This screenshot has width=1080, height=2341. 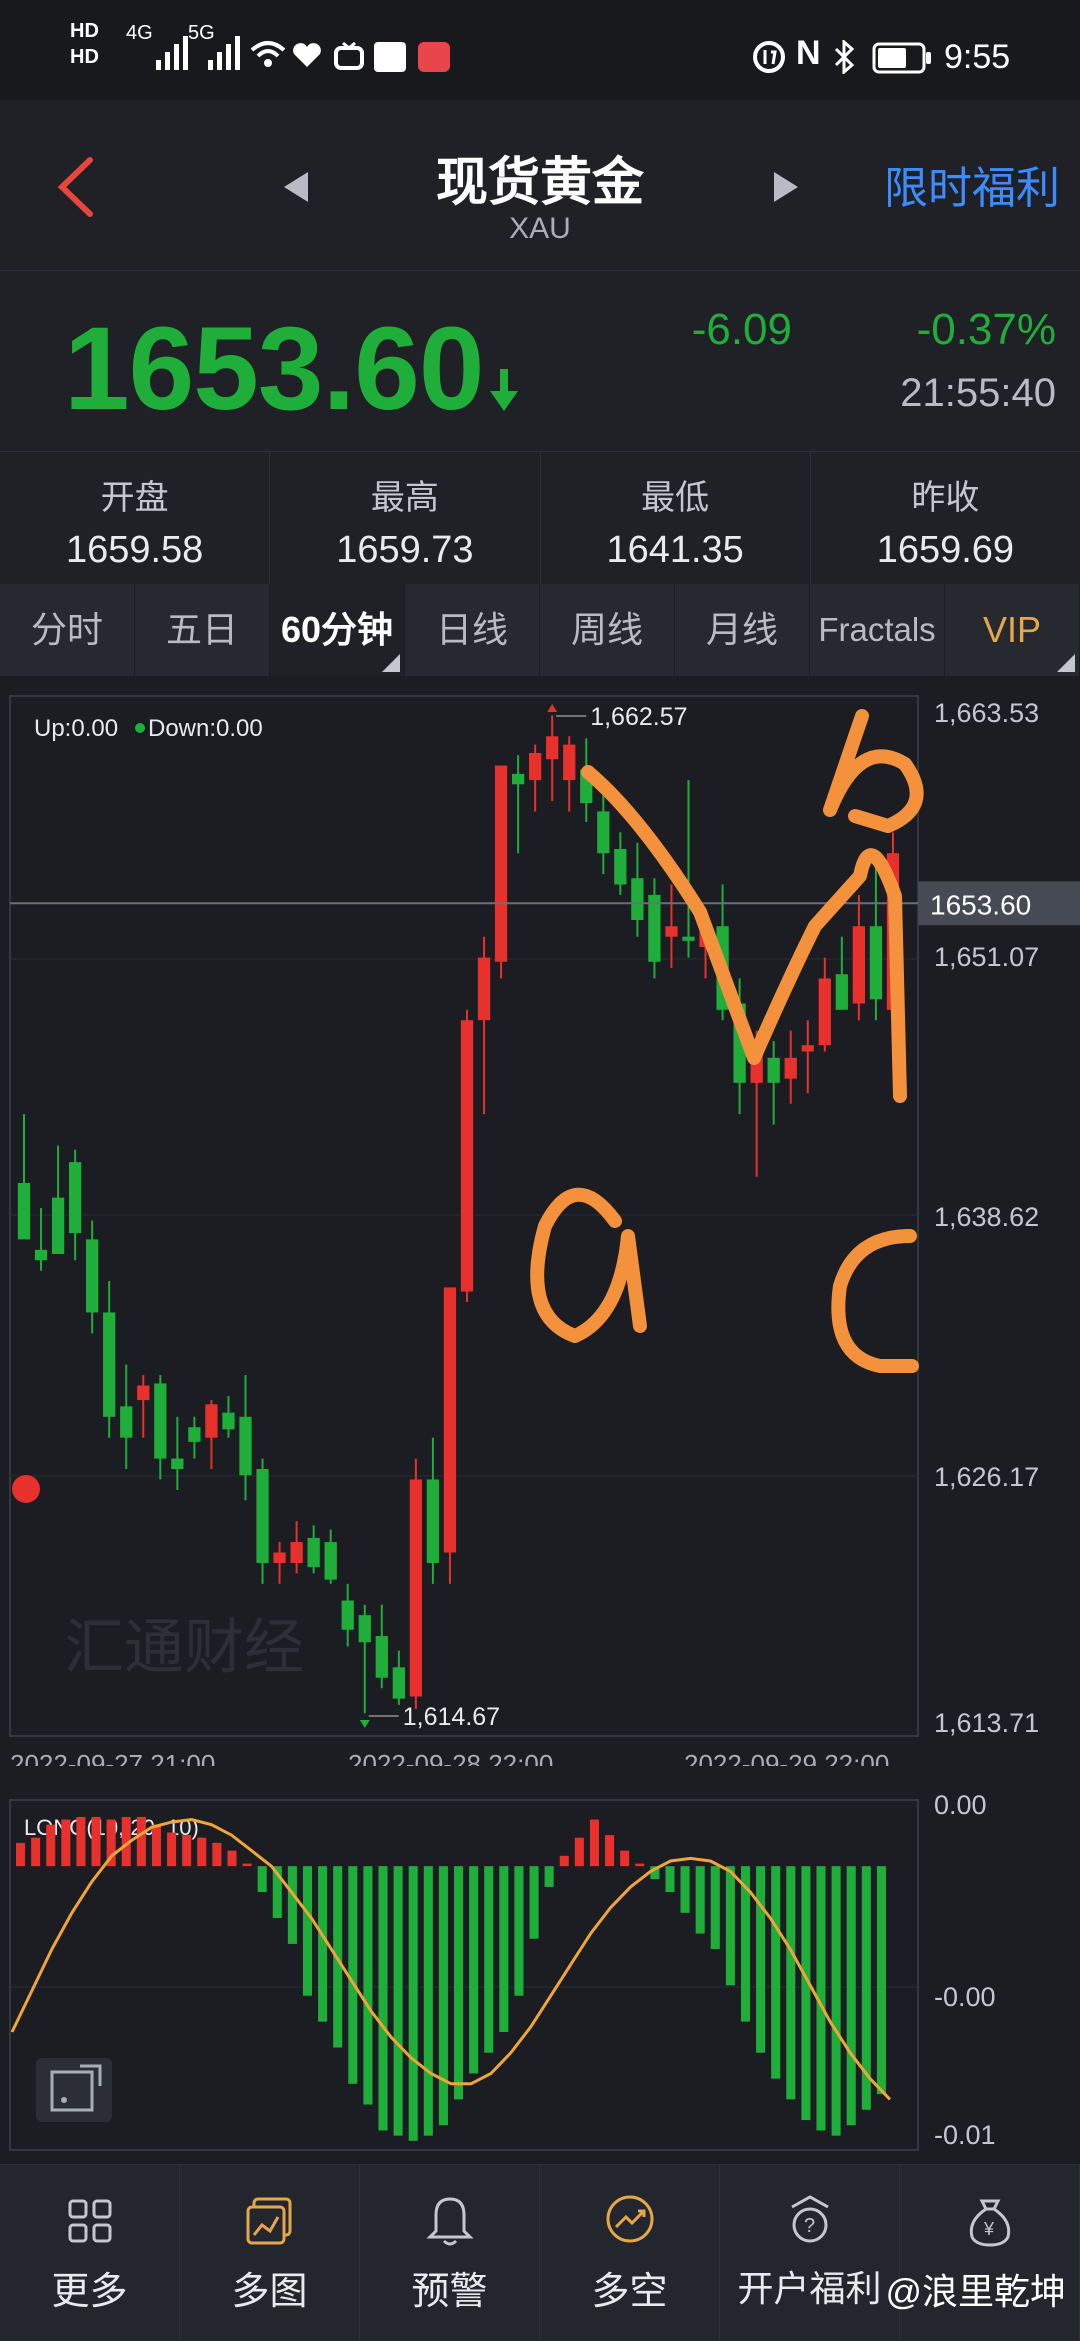 What do you see at coordinates (451, 1717) in the screenshot?
I see `annotation-label: 1,614.67` at bounding box center [451, 1717].